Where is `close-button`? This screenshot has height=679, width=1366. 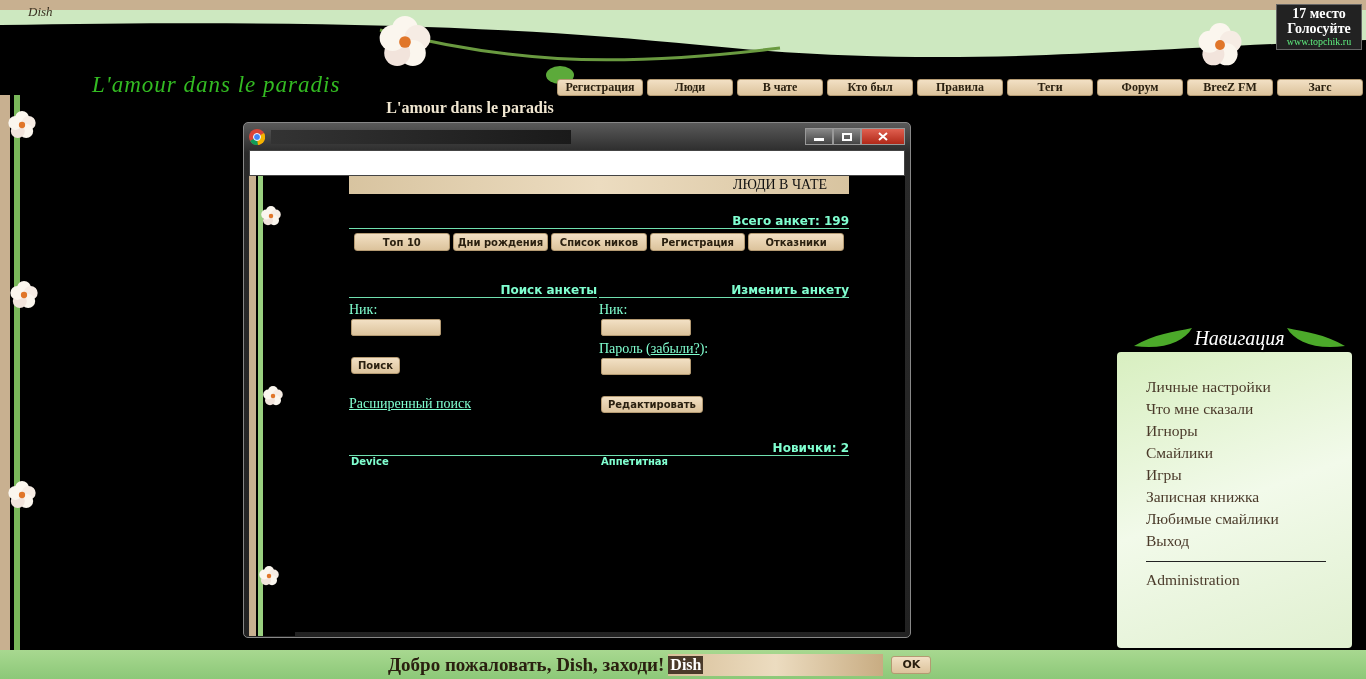 close-button is located at coordinates (883, 136).